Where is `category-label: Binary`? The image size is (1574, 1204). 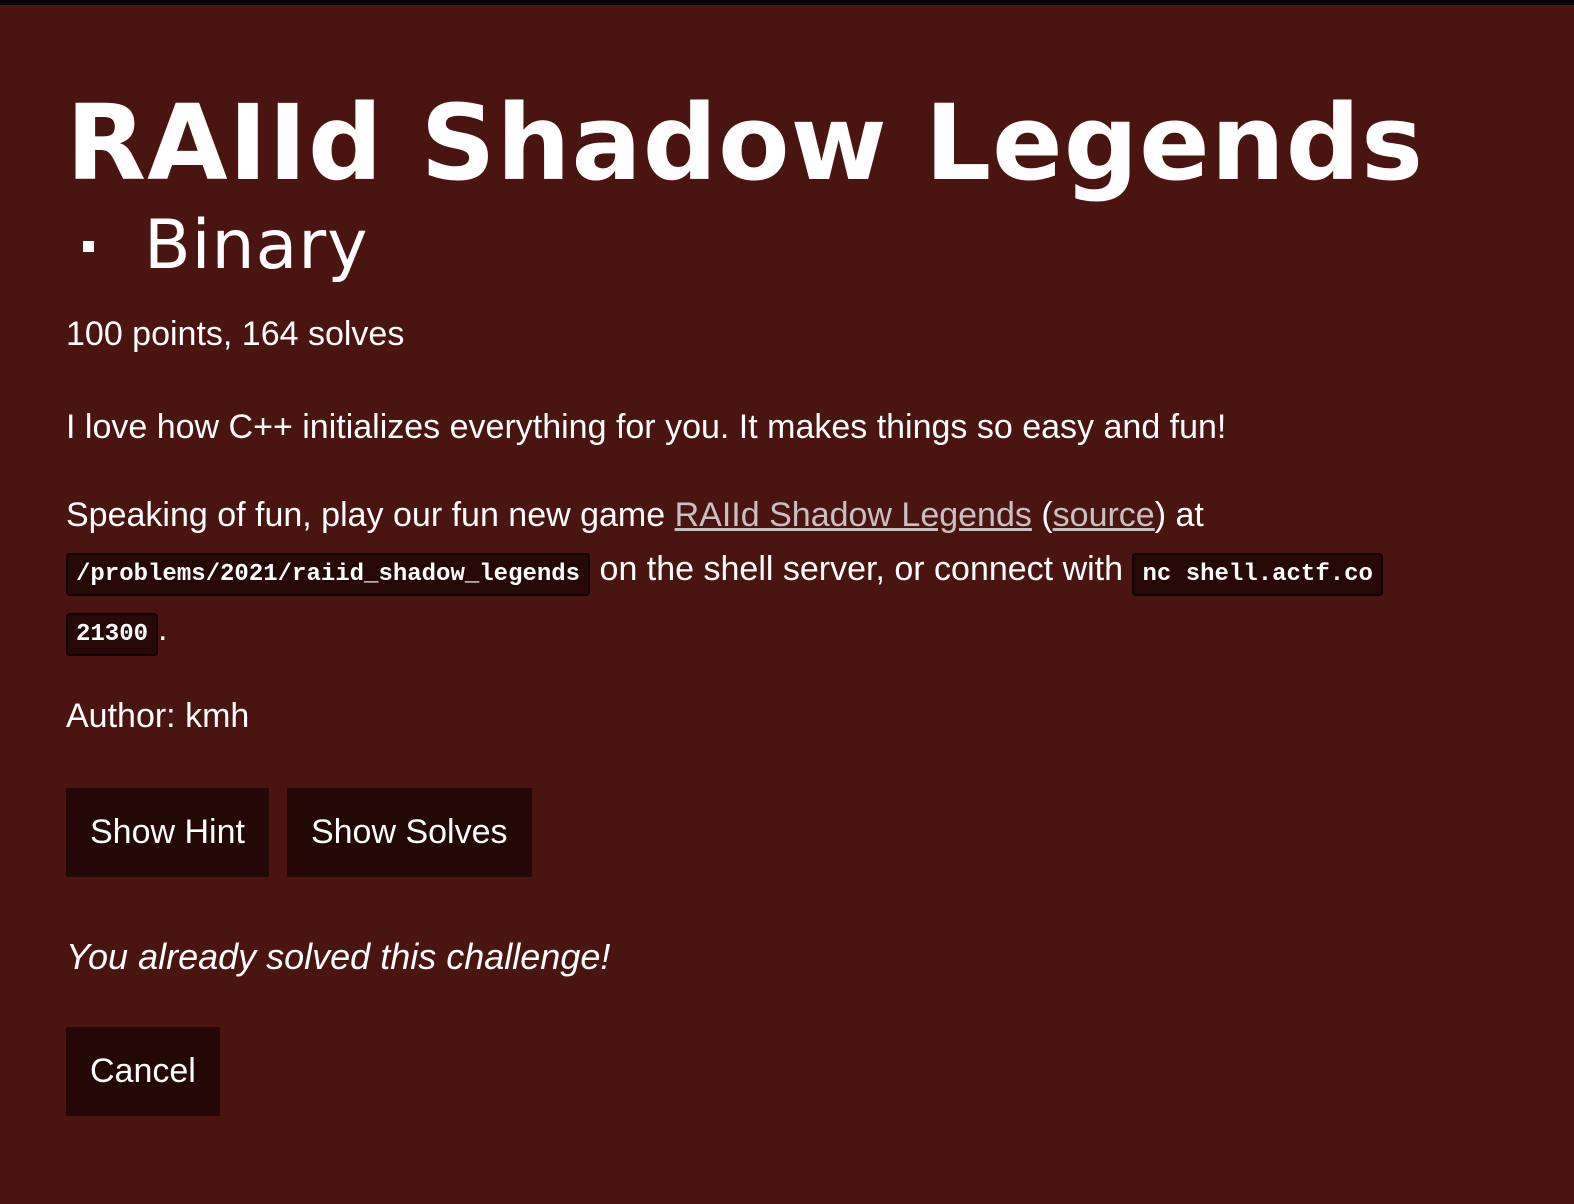 category-label: Binary is located at coordinates (256, 245).